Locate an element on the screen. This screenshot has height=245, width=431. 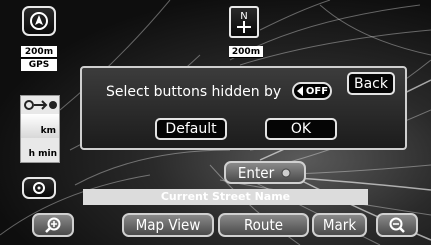
gps-label: GPS is located at coordinates (39, 65).